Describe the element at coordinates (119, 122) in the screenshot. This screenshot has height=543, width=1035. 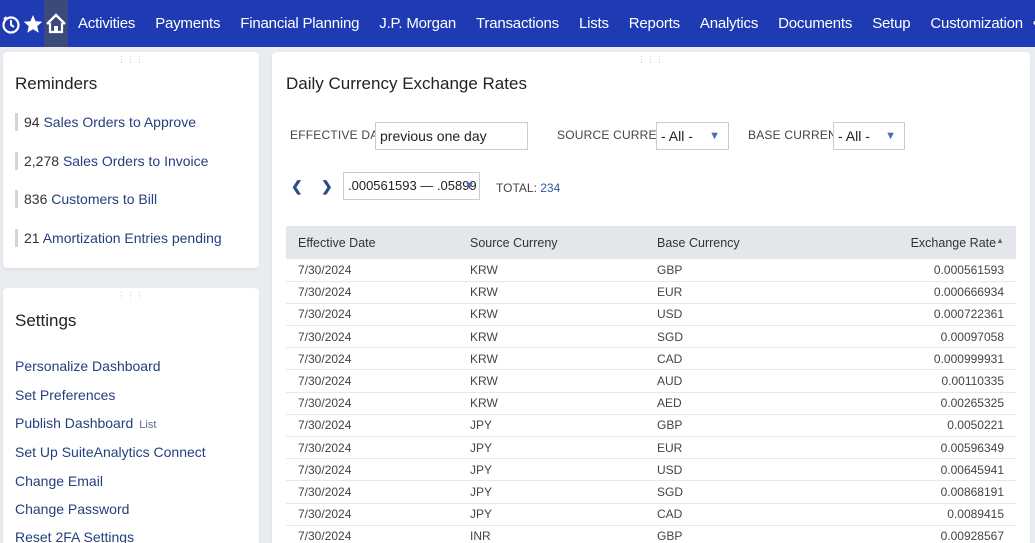
I see `reminder-link: Sales Orders to Approve` at that location.